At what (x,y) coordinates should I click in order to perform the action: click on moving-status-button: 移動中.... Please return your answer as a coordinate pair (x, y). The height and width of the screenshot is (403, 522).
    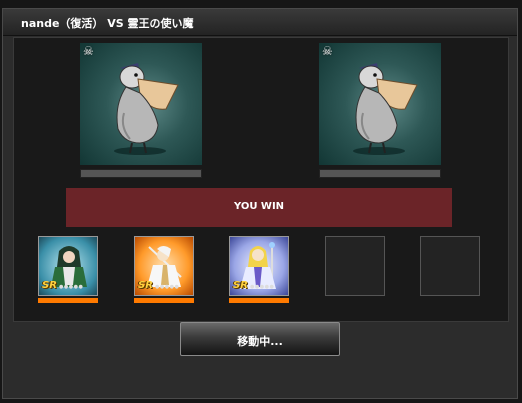
    Looking at the image, I should click on (260, 339).